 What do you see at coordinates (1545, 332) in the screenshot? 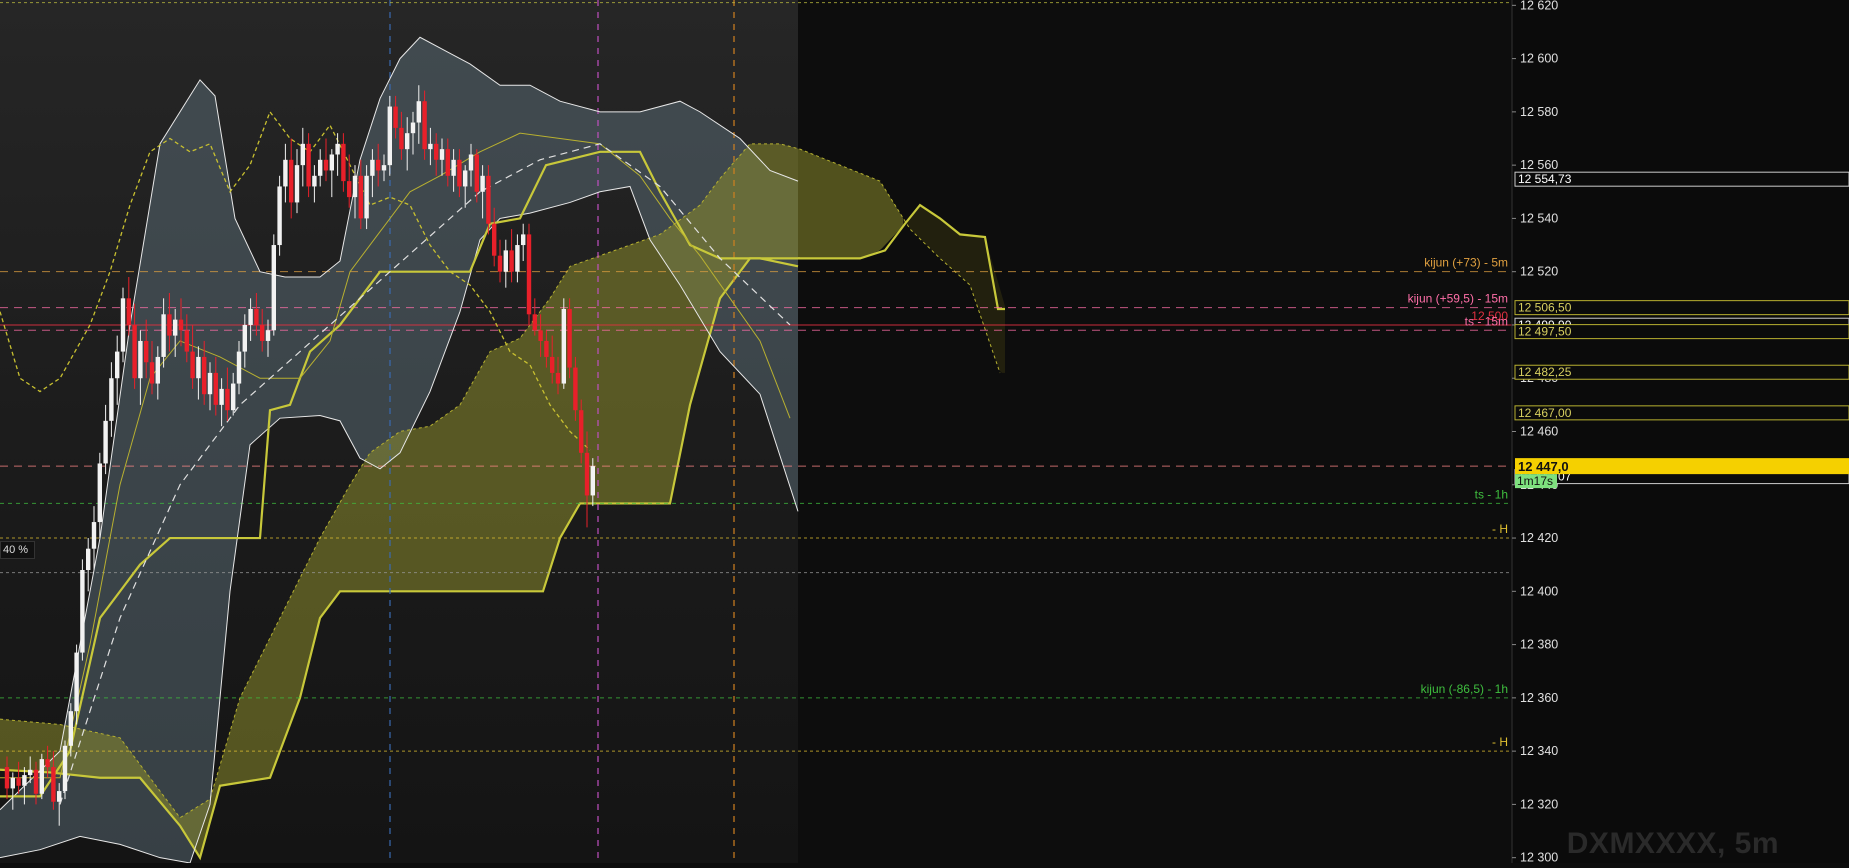
I see `axis-price-box-label: 12 497,50` at bounding box center [1545, 332].